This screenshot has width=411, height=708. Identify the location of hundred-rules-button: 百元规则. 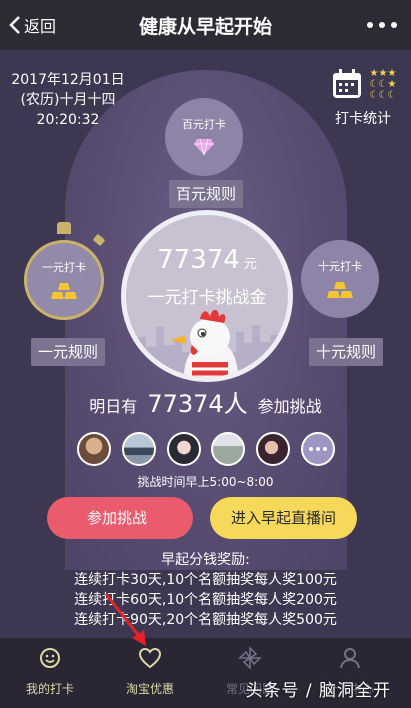
(206, 194).